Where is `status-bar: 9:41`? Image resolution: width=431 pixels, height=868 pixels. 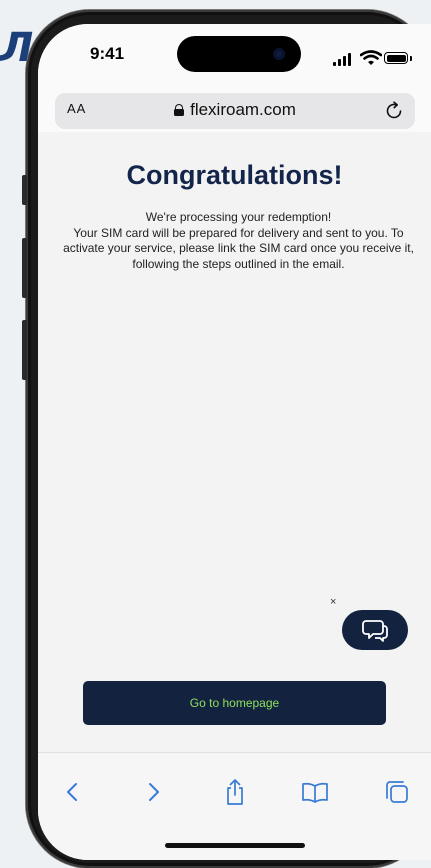
status-bar: 9:41 is located at coordinates (234, 54).